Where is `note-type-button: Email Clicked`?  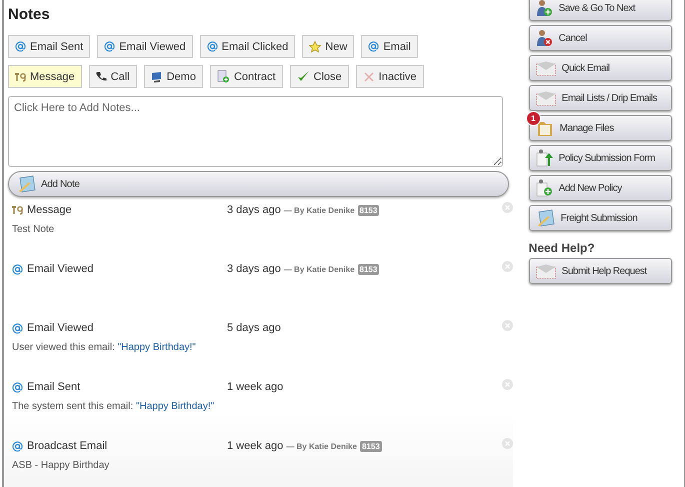
note-type-button: Email Clicked is located at coordinates (248, 46).